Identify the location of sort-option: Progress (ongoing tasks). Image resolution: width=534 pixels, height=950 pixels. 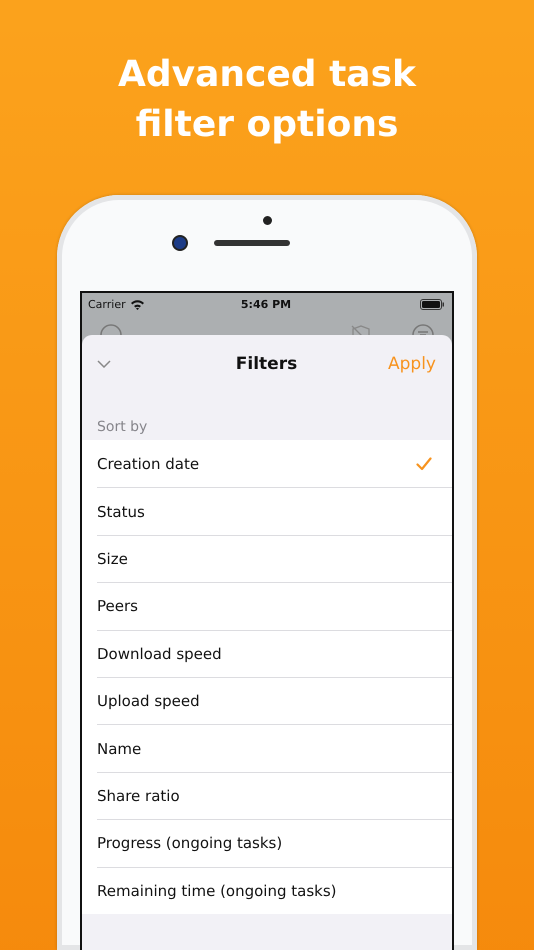
(274, 843).